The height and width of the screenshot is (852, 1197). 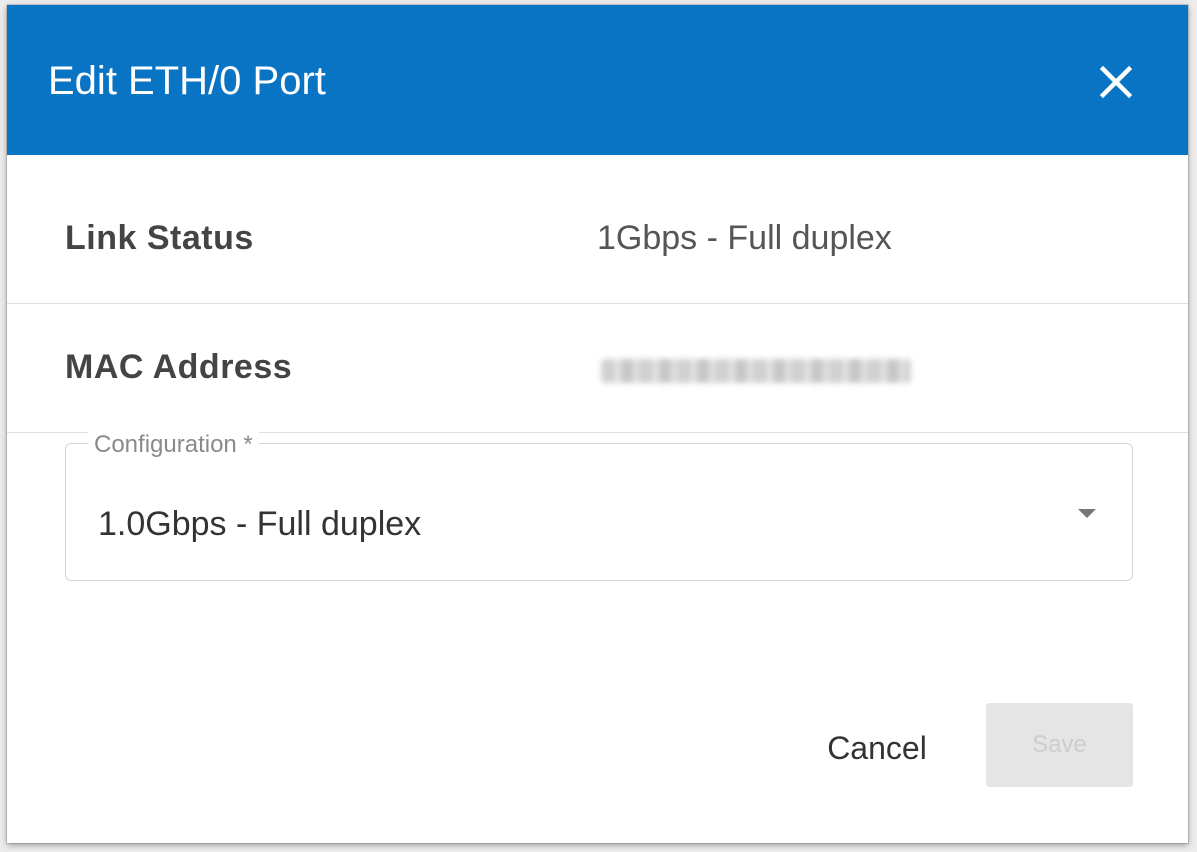 I want to click on close-button, so click(x=1116, y=82).